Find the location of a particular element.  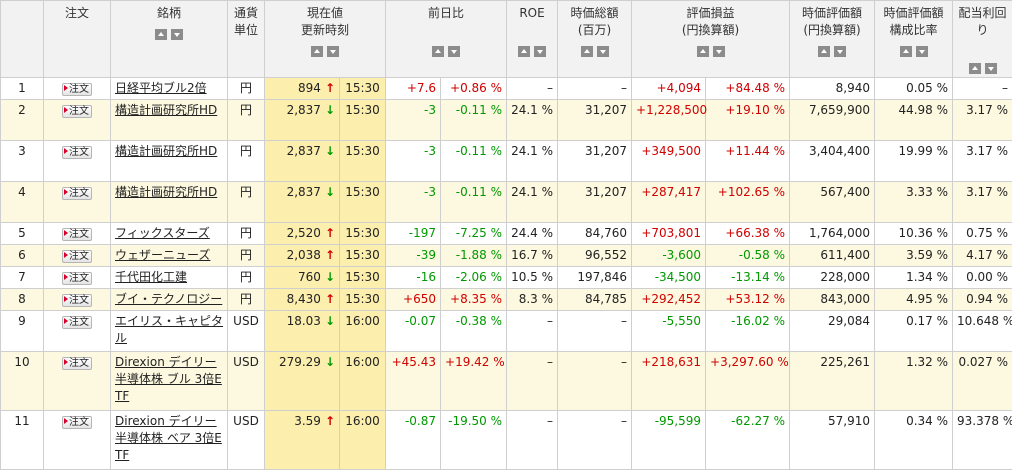

header-price-label-2: 更新時刻 is located at coordinates (325, 30).